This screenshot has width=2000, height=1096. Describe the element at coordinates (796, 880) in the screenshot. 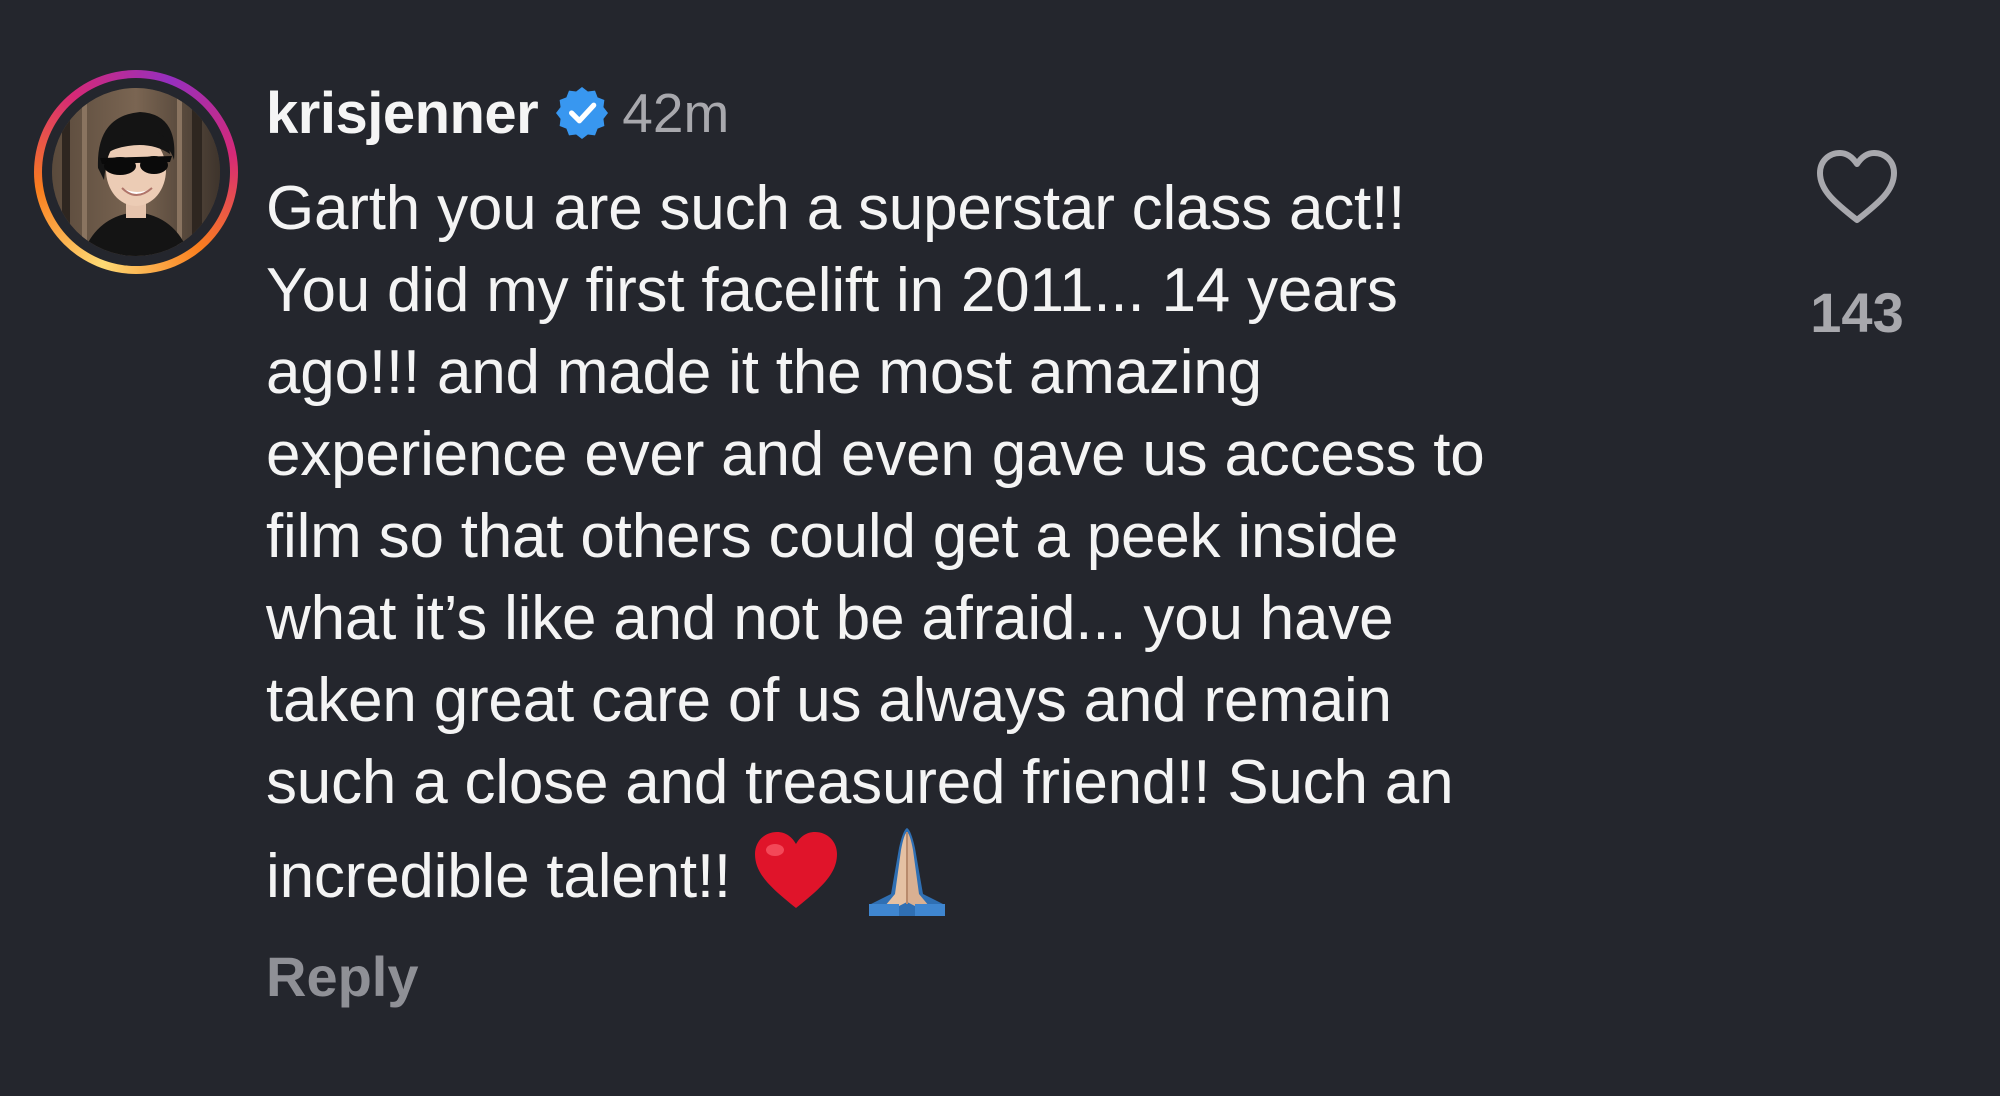

I see `red-heart-emoji-icon` at that location.